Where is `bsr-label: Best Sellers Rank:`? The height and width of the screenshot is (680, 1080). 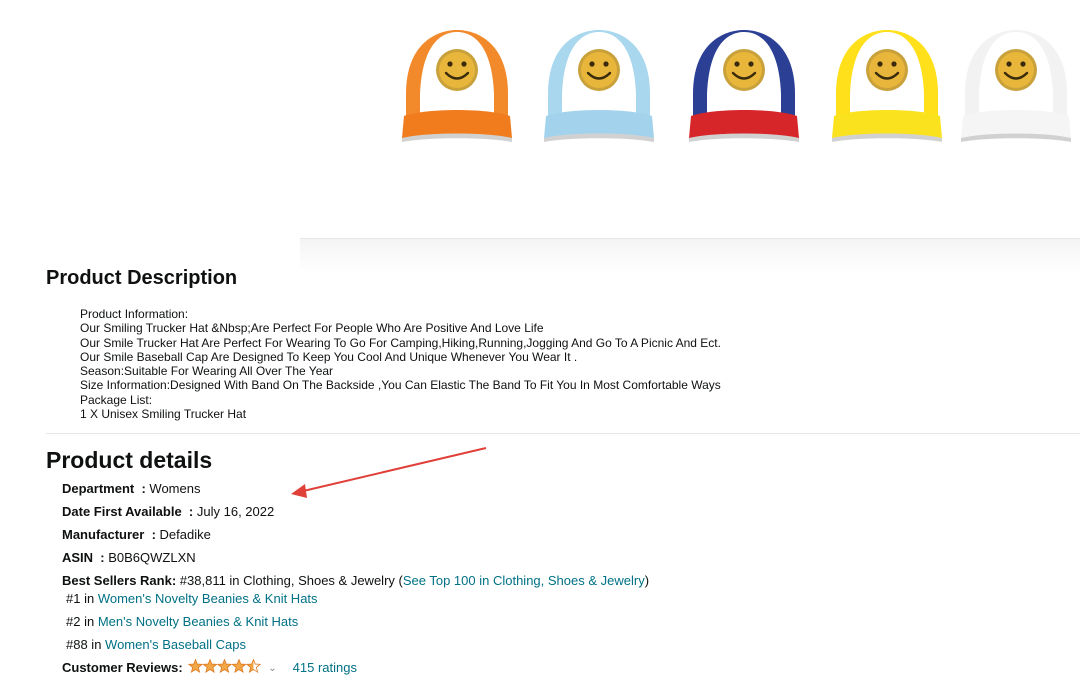 bsr-label: Best Sellers Rank: is located at coordinates (119, 580).